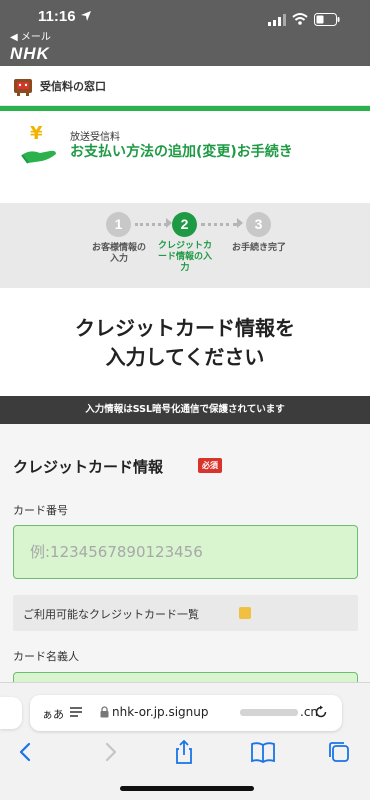 This screenshot has height=800, width=370. Describe the element at coordinates (76, 712) in the screenshot. I see `reader-icon` at that location.